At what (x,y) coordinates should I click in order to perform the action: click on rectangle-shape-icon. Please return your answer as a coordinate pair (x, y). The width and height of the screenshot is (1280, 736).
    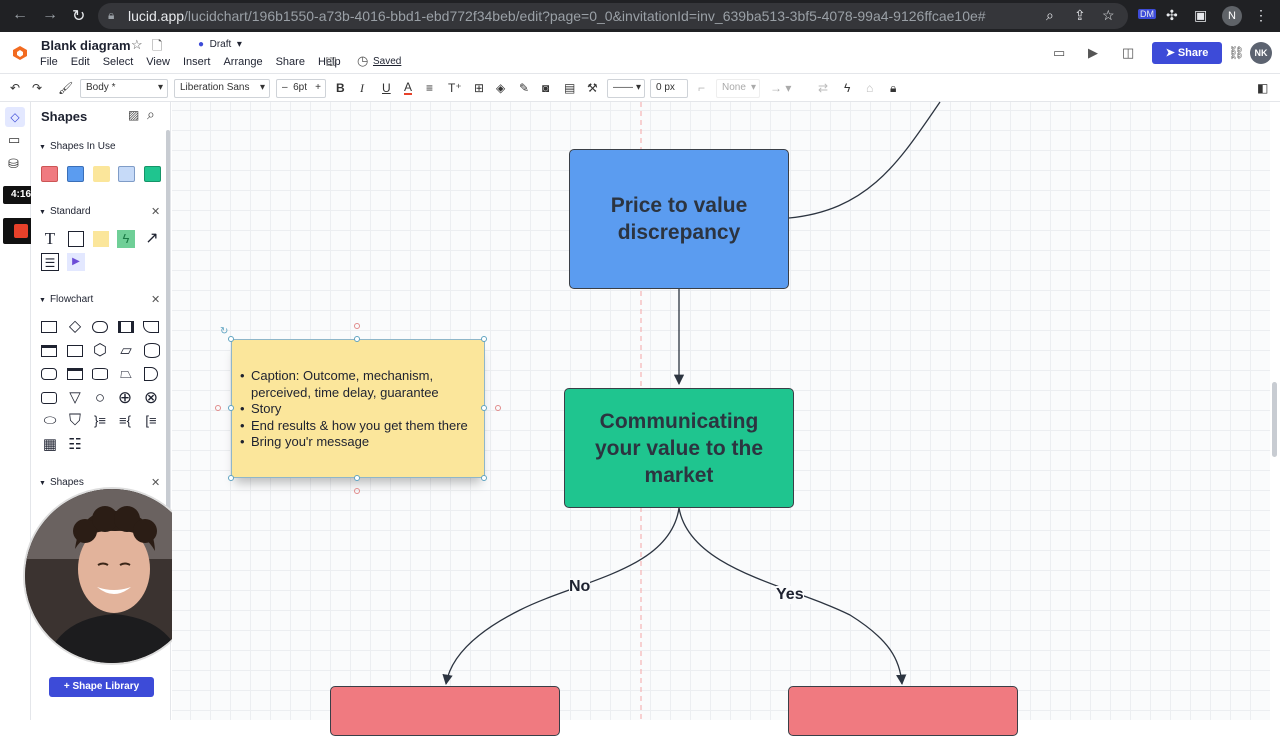
    Looking at the image, I should click on (76, 239).